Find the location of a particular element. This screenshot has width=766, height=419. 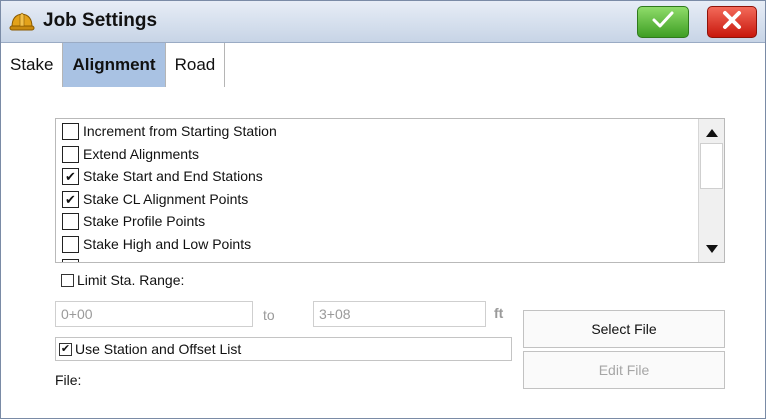

option-label: Stake High and Low Points is located at coordinates (167, 244).